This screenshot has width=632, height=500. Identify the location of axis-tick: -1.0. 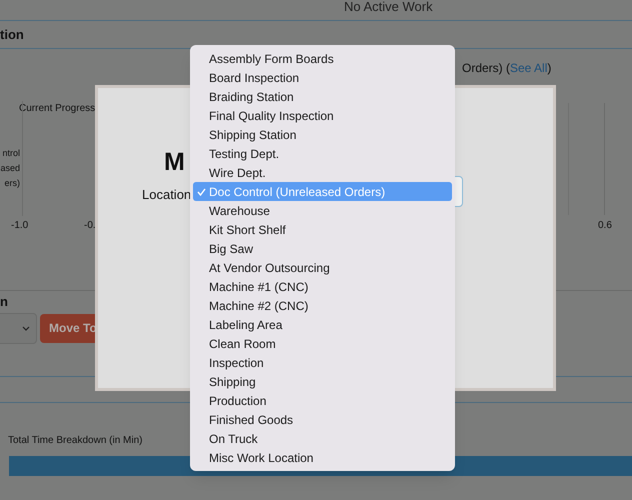
(19, 226).